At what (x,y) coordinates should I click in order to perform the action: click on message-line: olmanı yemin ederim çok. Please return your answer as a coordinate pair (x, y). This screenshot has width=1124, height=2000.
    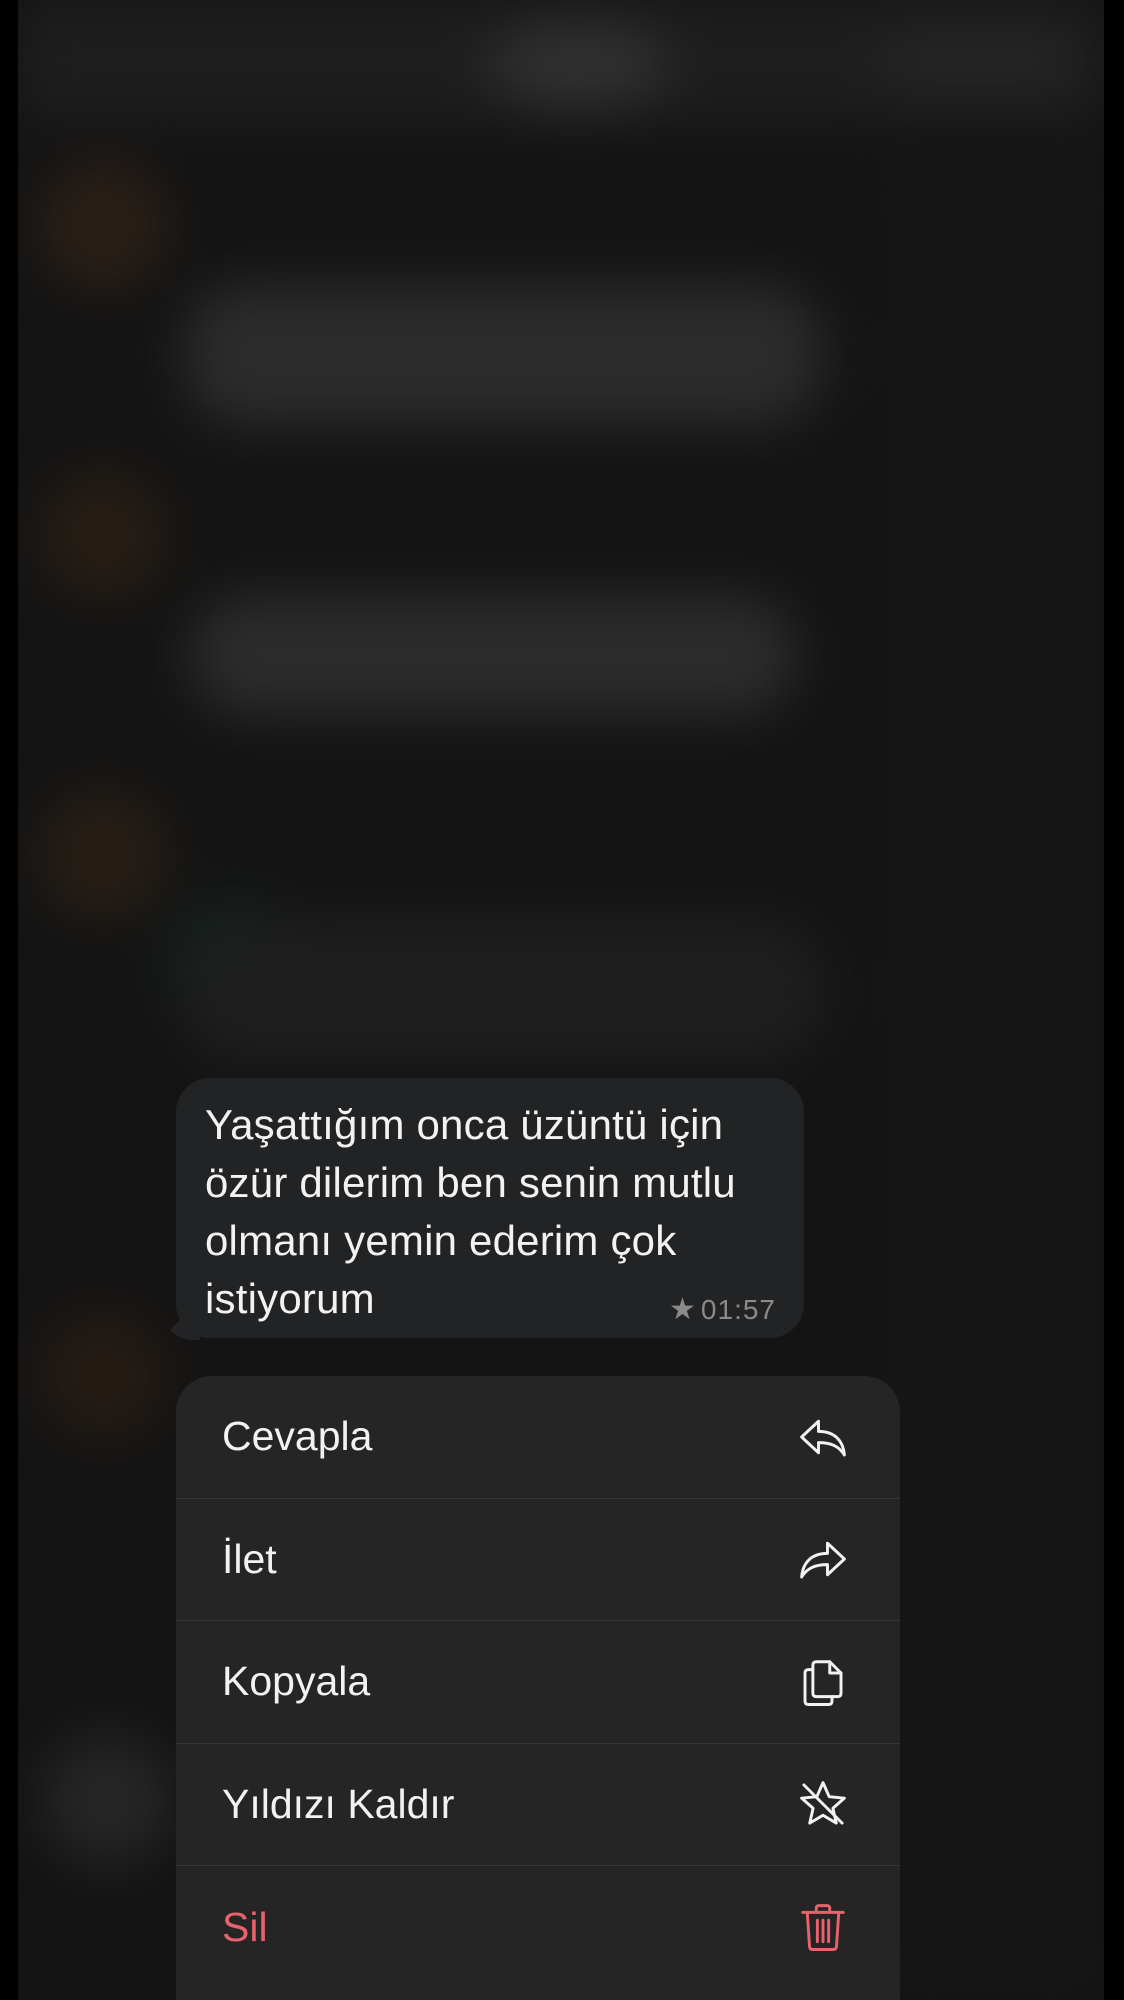
    Looking at the image, I should click on (441, 1240).